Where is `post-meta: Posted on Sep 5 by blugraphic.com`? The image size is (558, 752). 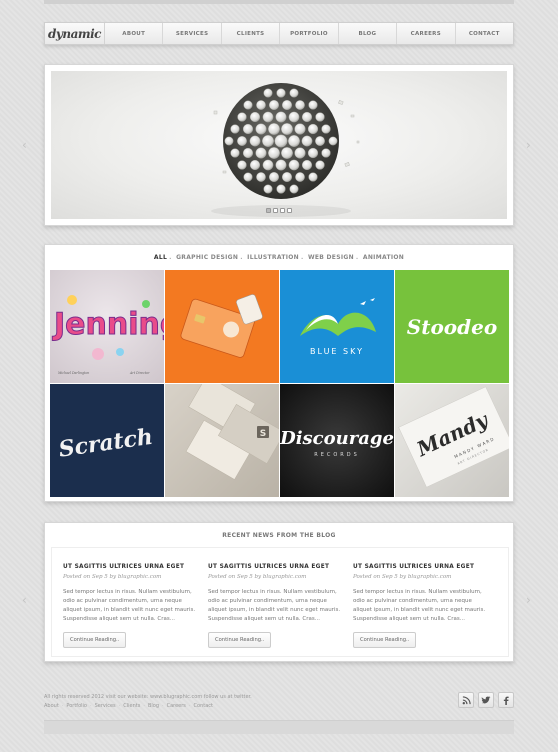 post-meta: Posted on Sep 5 by blugraphic.com is located at coordinates (402, 577).